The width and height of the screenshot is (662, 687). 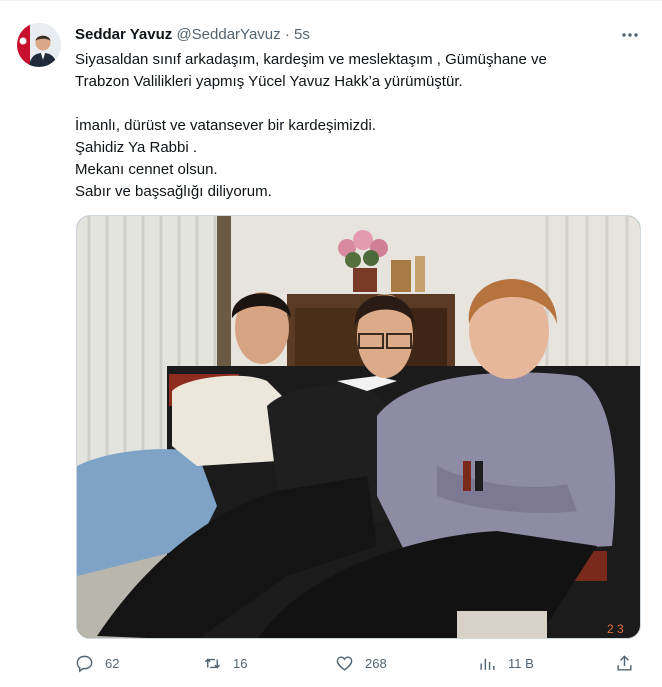 What do you see at coordinates (136, 147) in the screenshot?
I see `tweet-line: Şahidiz Ya Rabbi .` at bounding box center [136, 147].